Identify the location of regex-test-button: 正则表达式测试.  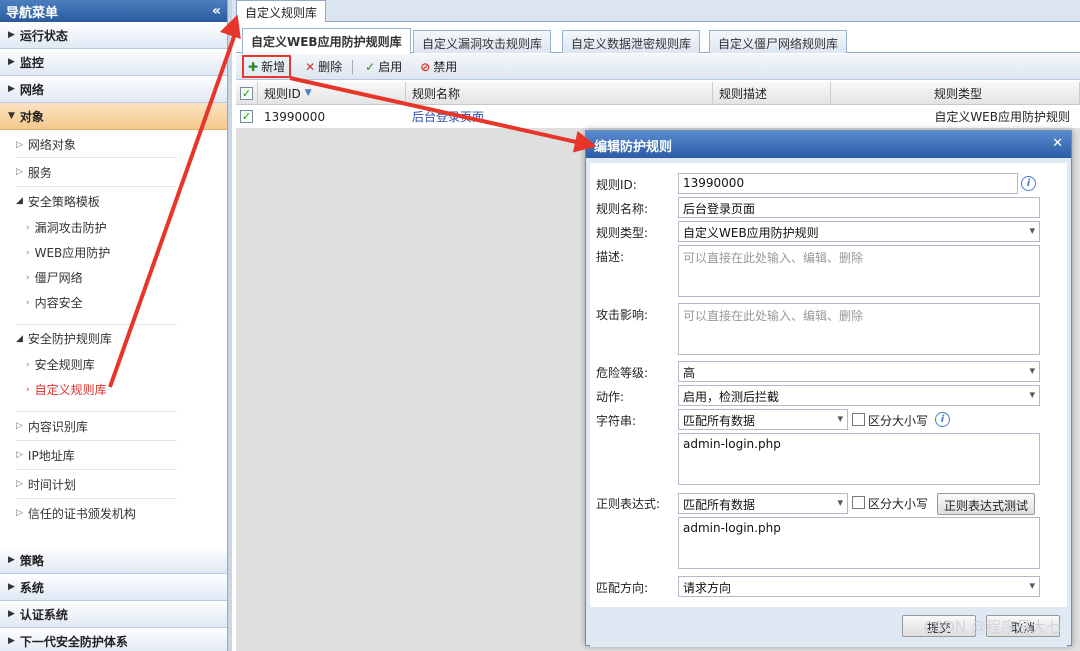
(986, 504).